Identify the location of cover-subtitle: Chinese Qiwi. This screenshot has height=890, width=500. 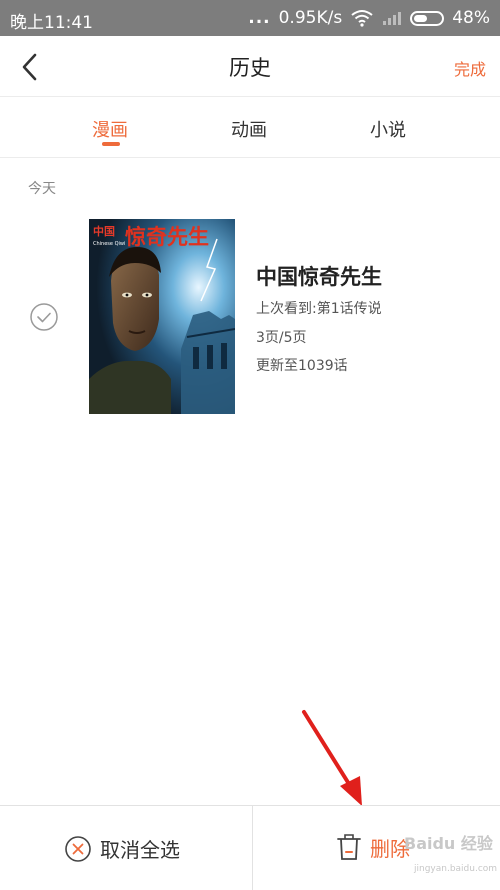
(109, 244).